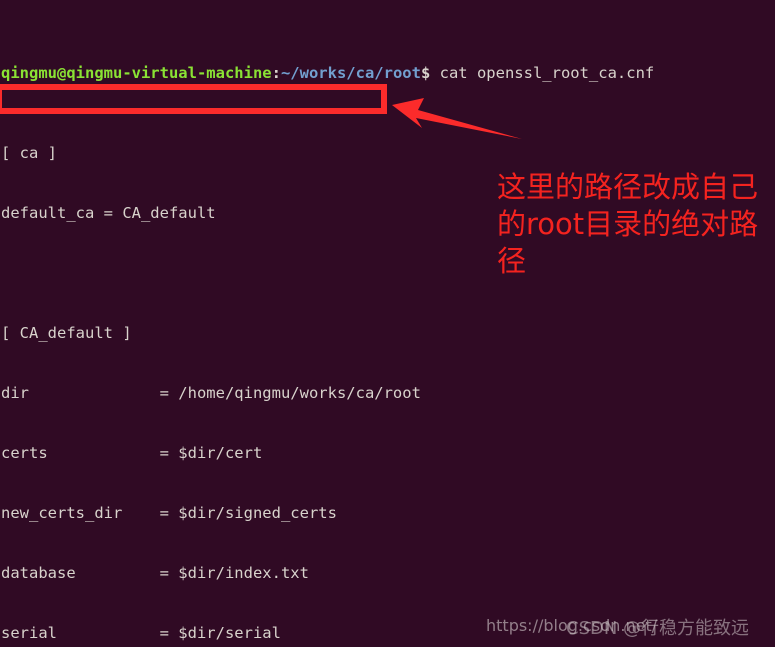 The image size is (775, 647). I want to click on shell-command: cat openssl_root_ca.cnf, so click(542, 73).